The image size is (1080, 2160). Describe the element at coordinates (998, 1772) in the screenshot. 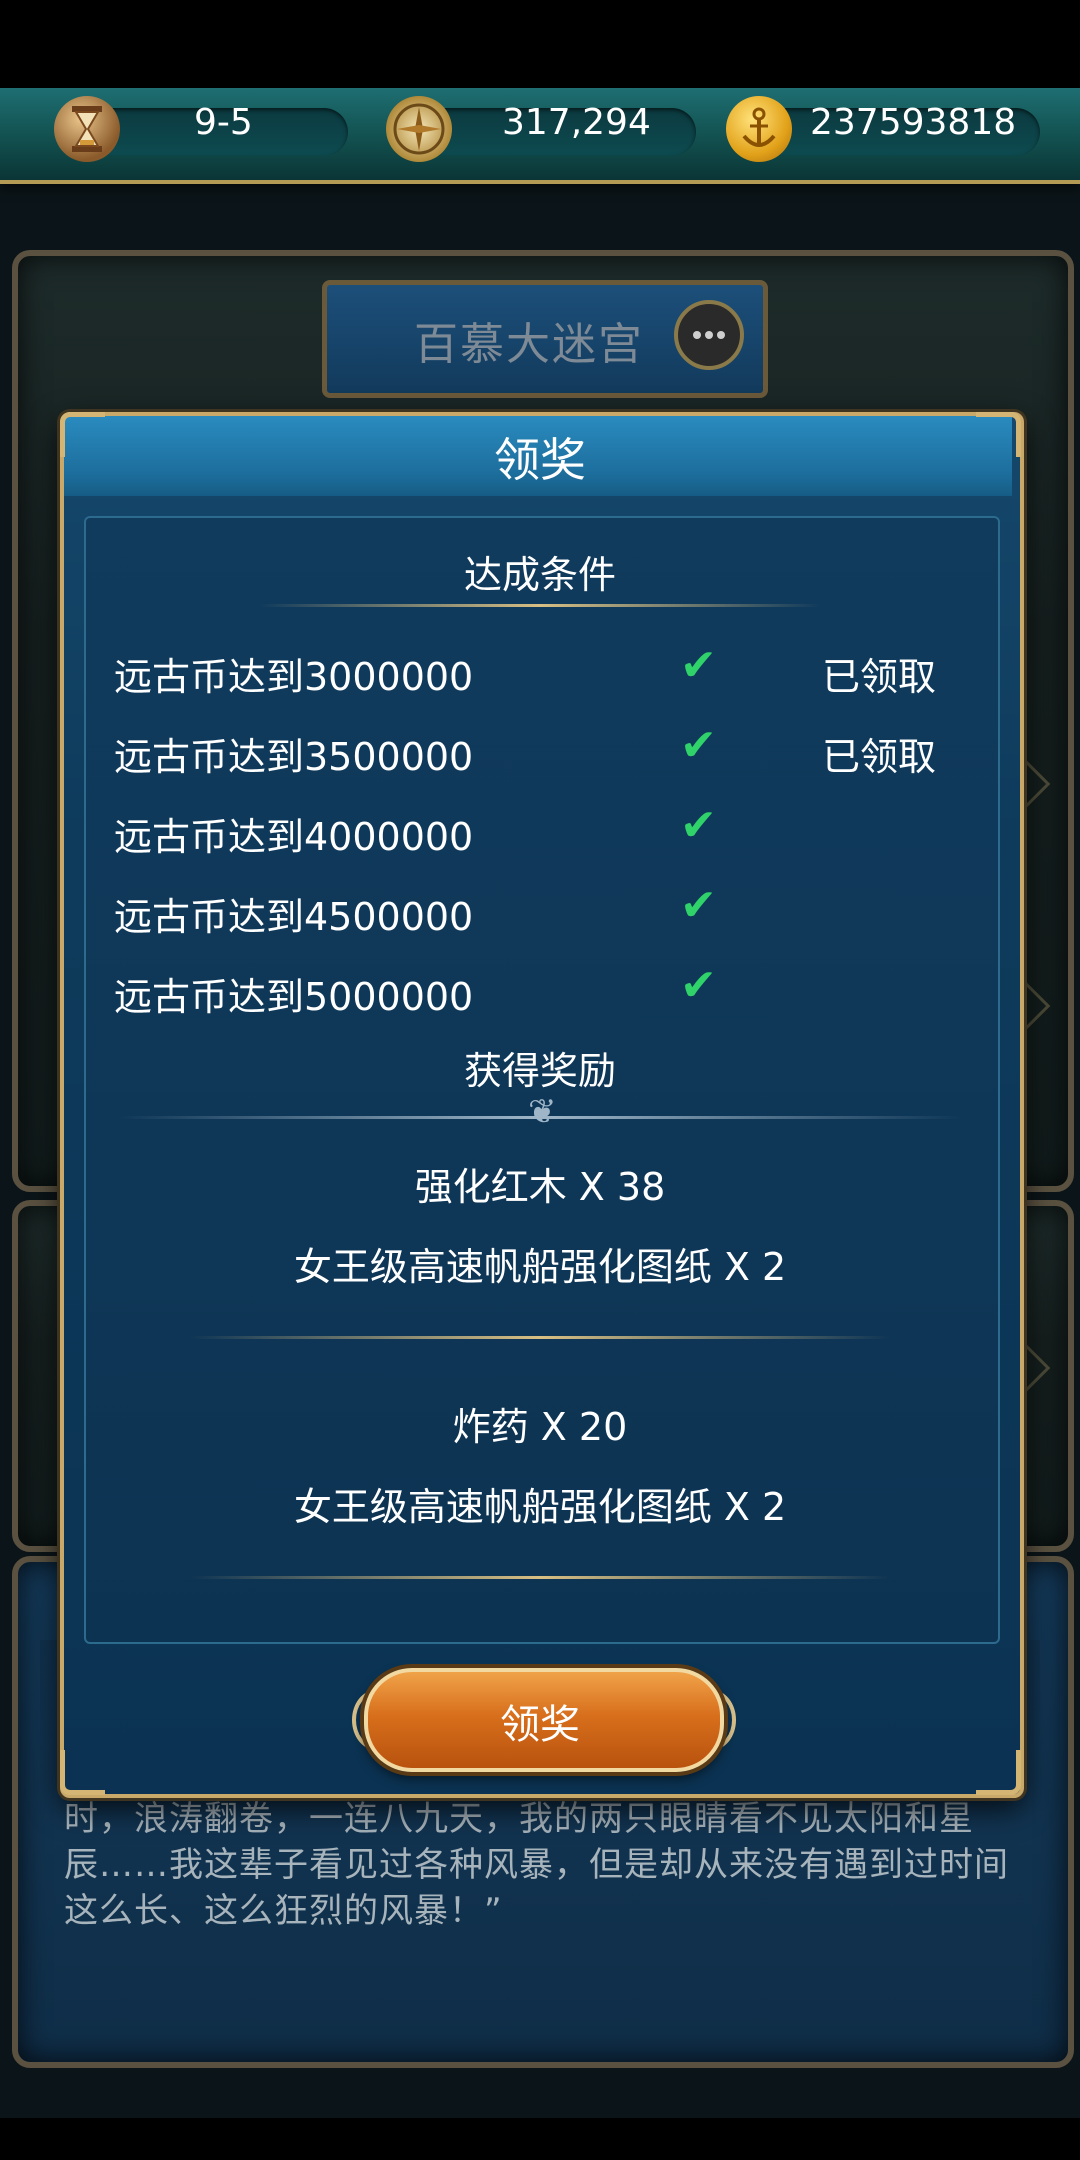

I see `corner-ornament-br` at that location.